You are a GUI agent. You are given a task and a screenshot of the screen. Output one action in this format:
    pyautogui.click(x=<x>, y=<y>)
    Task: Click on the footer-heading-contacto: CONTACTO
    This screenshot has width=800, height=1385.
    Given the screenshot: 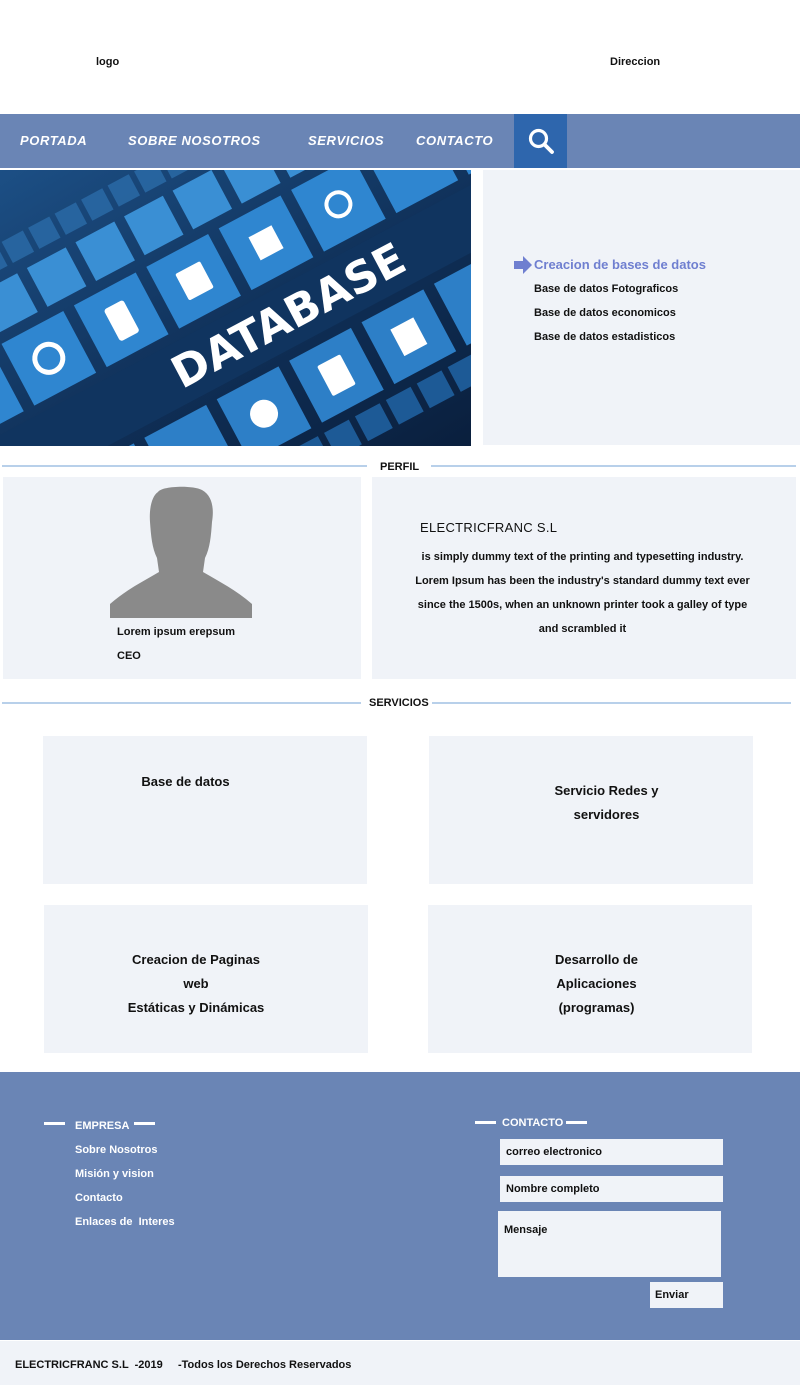 What is the action you would take?
    pyautogui.click(x=533, y=1123)
    